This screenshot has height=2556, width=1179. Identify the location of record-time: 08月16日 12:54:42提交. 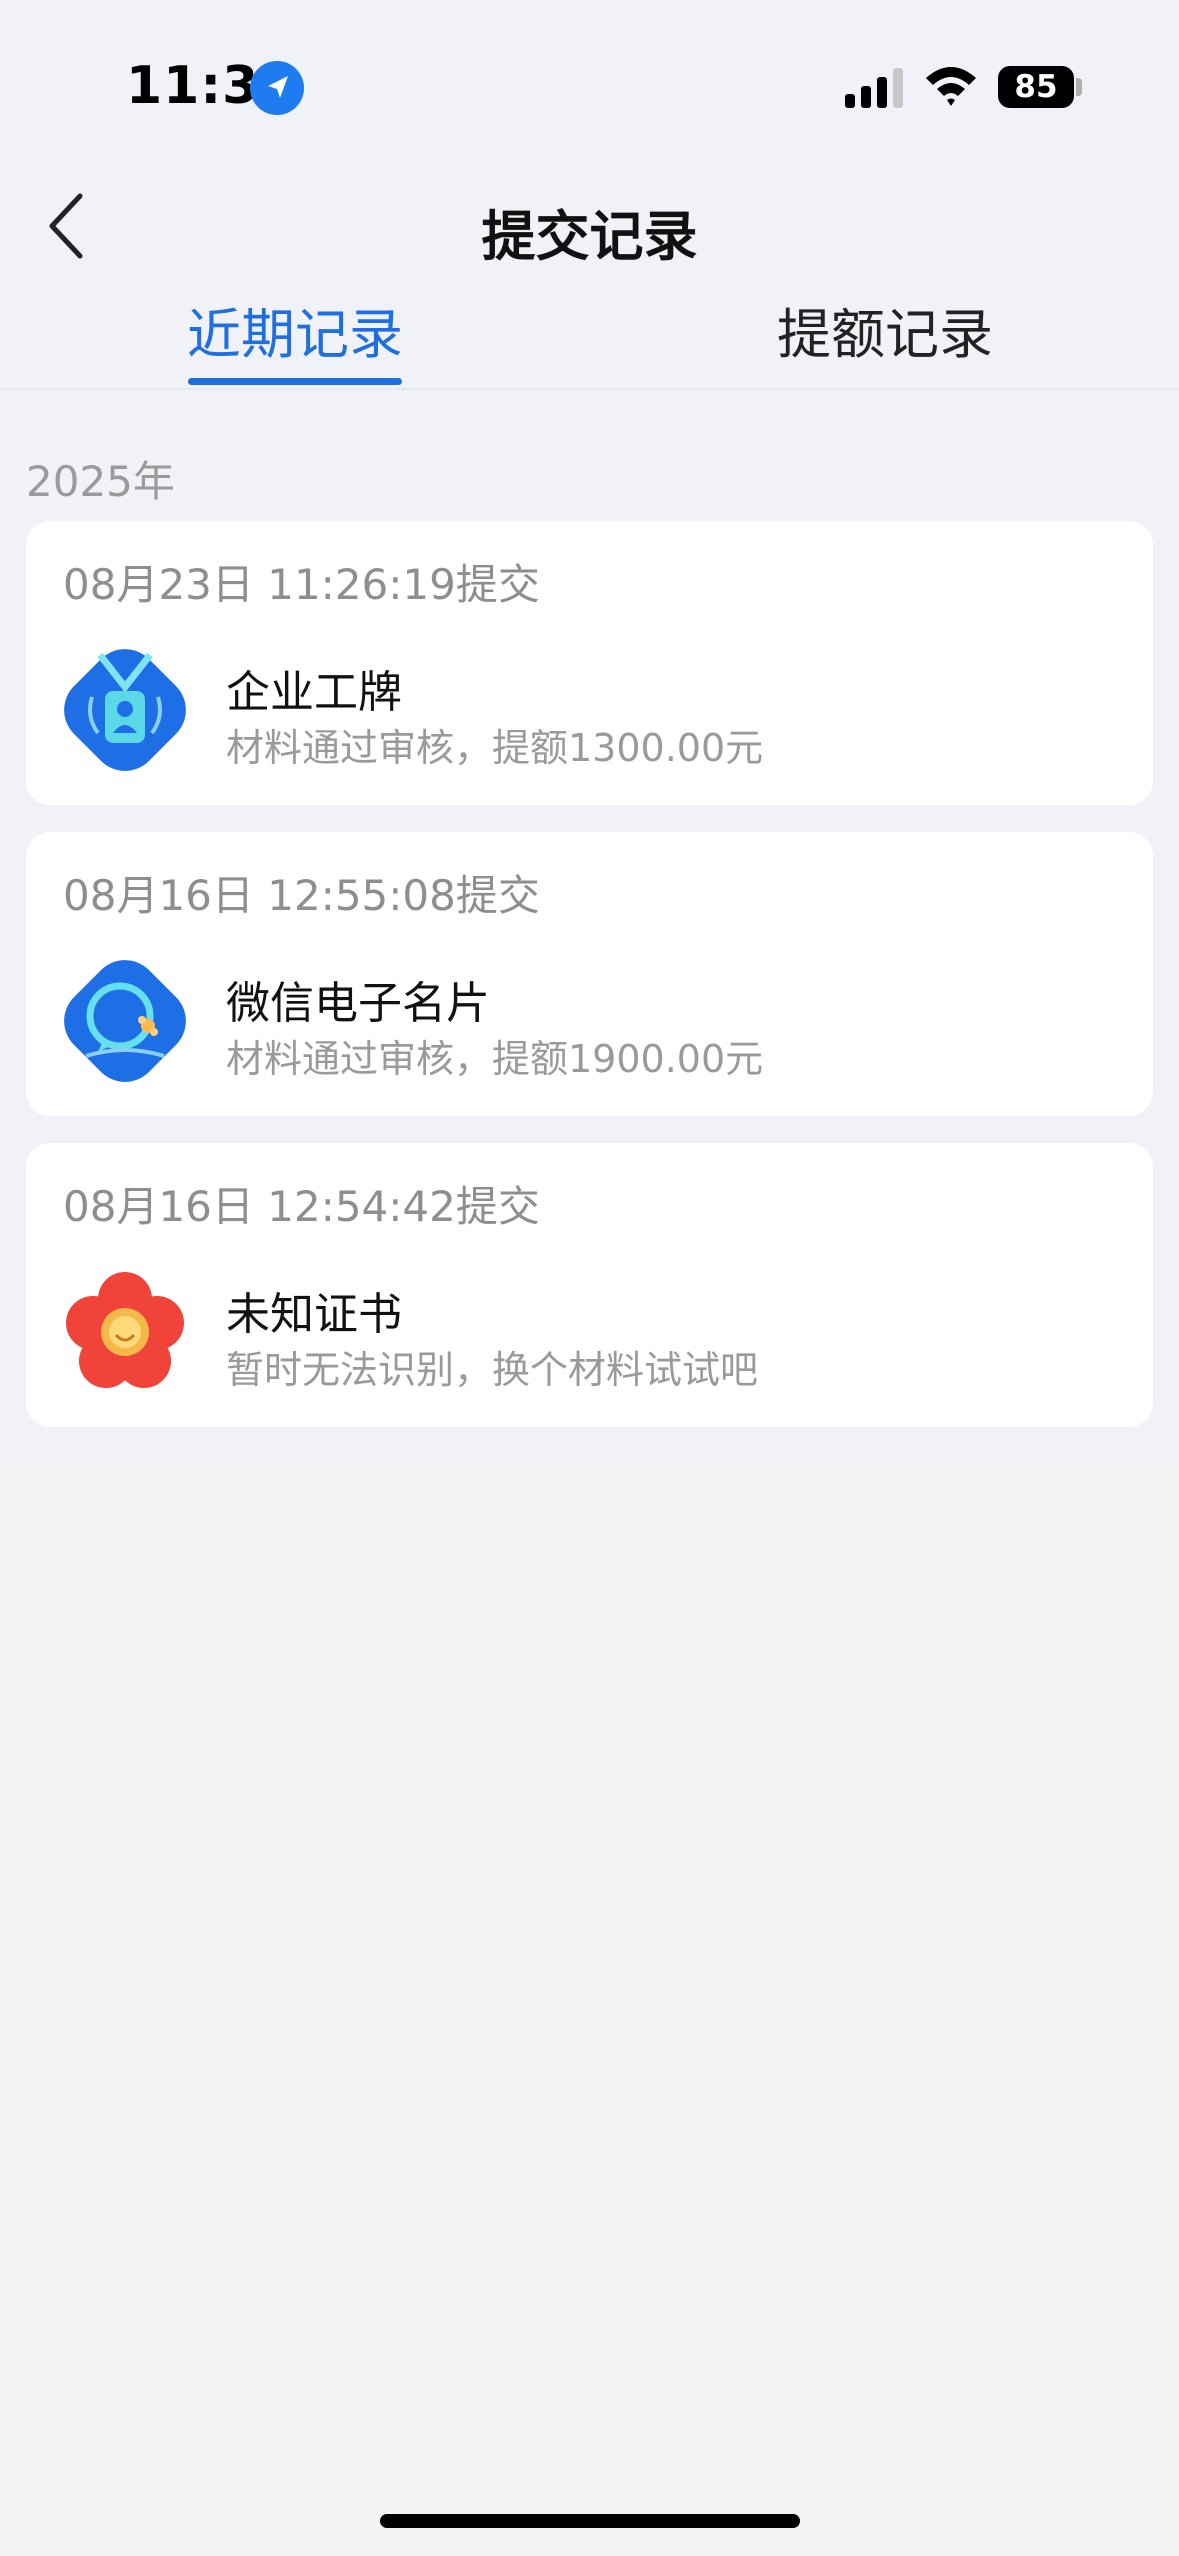
(301, 1206).